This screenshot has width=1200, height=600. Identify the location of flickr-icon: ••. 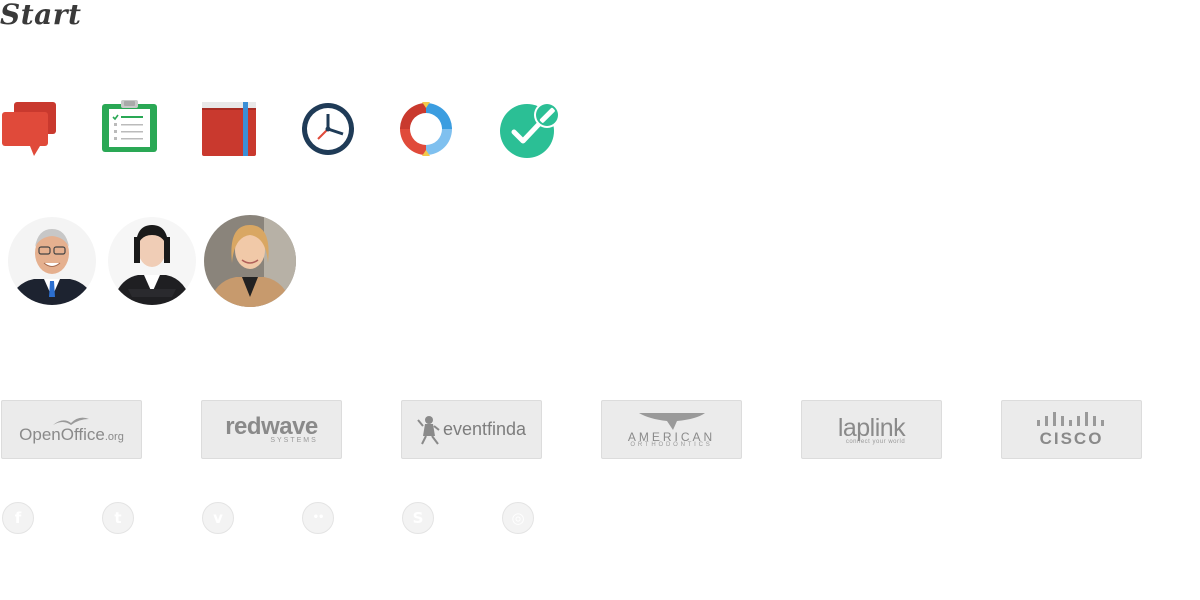
(318, 518).